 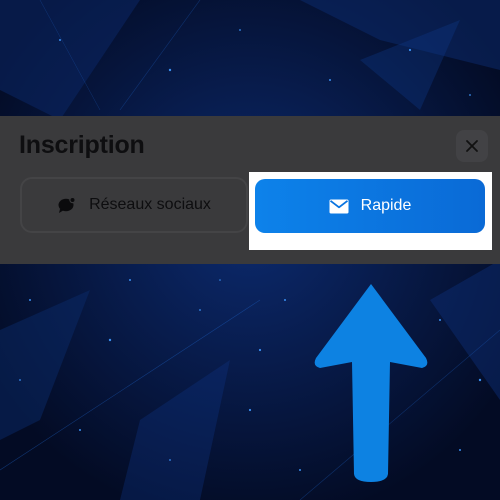 What do you see at coordinates (386, 205) in the screenshot?
I see `tab-quick-label: Rapide` at bounding box center [386, 205].